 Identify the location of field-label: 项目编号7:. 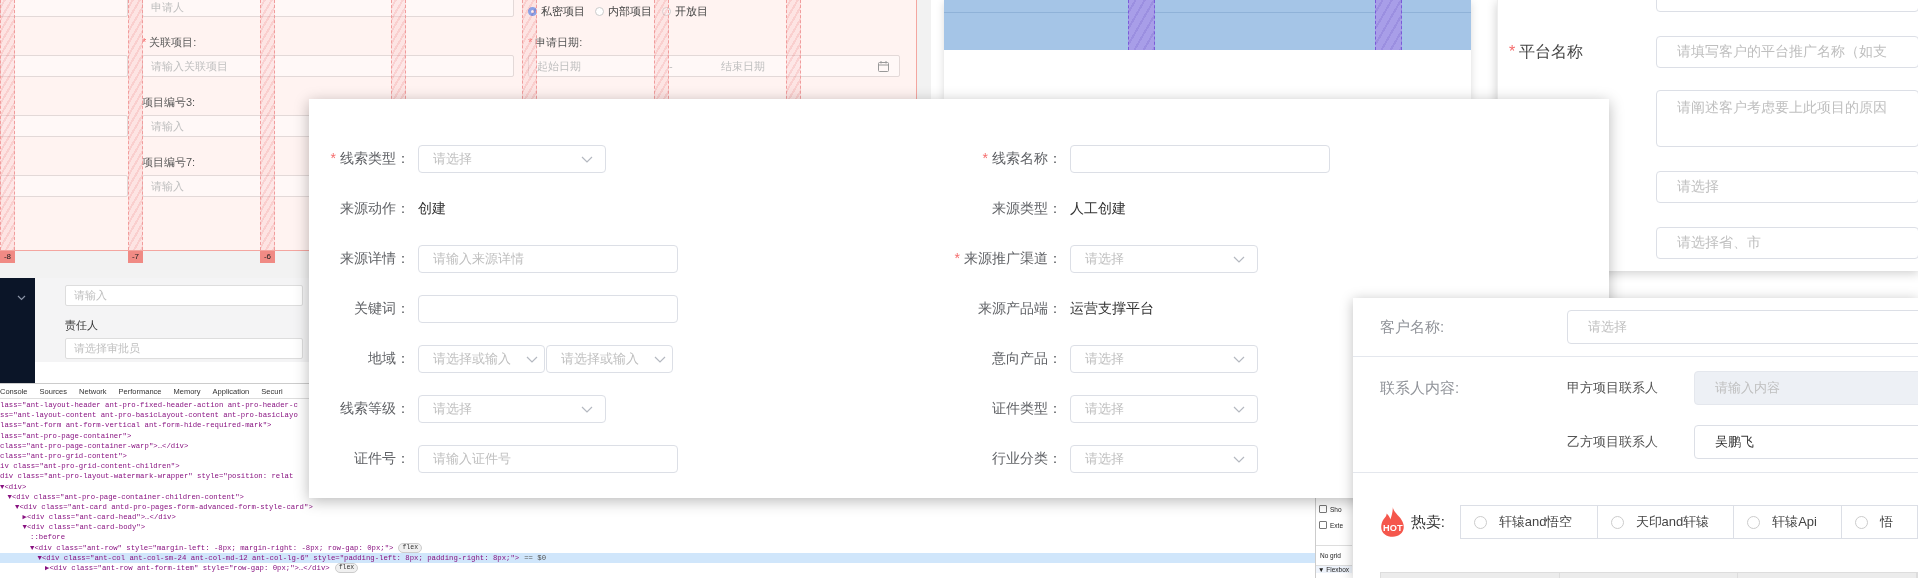
(169, 162).